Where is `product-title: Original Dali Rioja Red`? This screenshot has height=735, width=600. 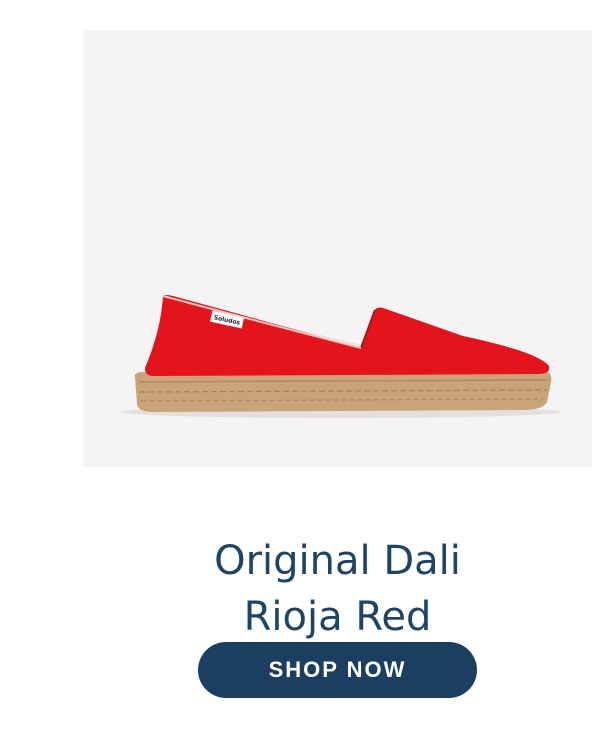 product-title: Original Dali Rioja Red is located at coordinates (337, 589).